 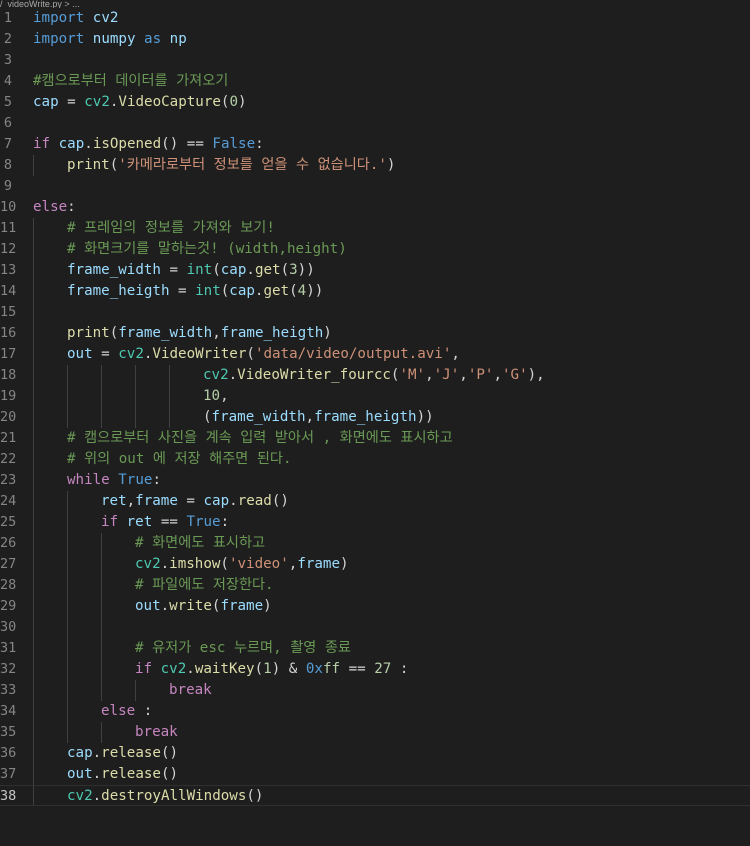 I want to click on line-number: 20, so click(x=8, y=417).